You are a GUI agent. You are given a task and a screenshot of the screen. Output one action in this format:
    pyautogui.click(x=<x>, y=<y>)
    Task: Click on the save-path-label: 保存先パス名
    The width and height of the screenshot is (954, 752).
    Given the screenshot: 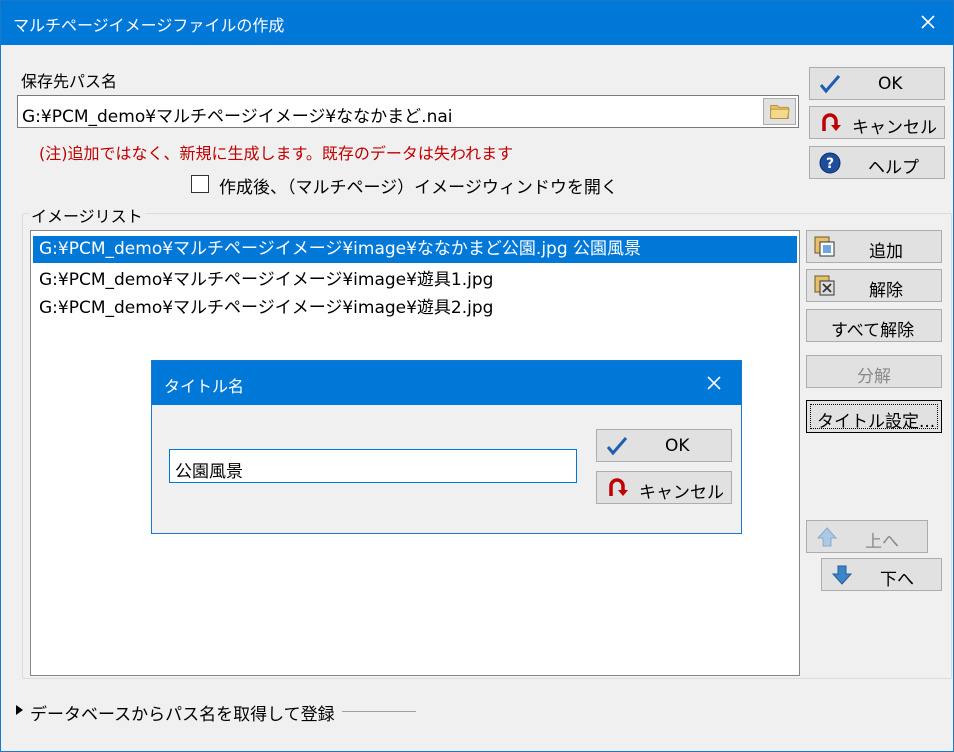 What is the action you would take?
    pyautogui.click(x=69, y=81)
    